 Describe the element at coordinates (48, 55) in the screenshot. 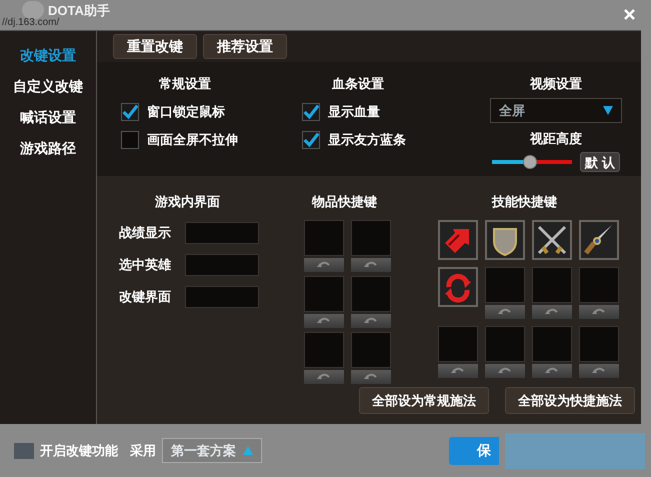

I see `sidebar-tab: 改键设置` at that location.